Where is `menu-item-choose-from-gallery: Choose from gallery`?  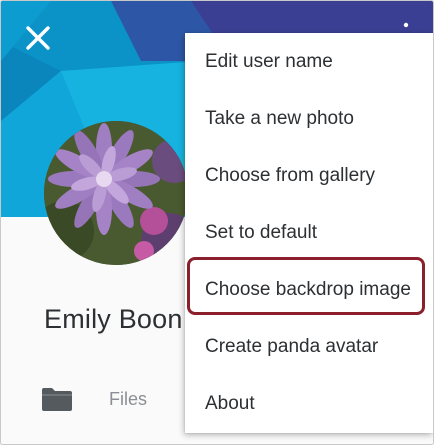
menu-item-choose-from-gallery: Choose from gallery is located at coordinates (309, 175).